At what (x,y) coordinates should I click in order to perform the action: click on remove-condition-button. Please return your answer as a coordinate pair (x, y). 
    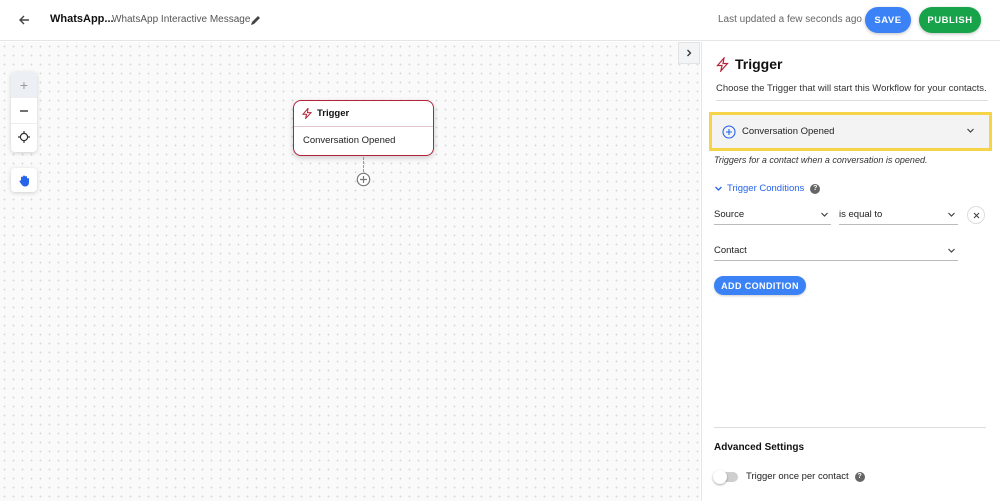
    Looking at the image, I should click on (976, 215).